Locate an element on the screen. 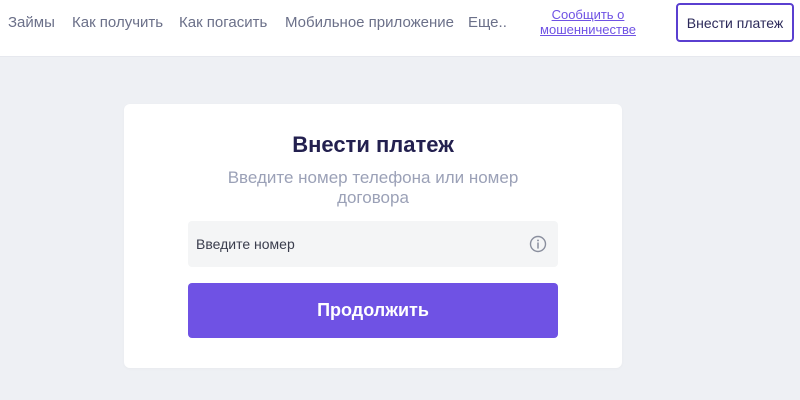 Image resolution: width=800 pixels, height=400 pixels. info-circle-icon is located at coordinates (538, 244).